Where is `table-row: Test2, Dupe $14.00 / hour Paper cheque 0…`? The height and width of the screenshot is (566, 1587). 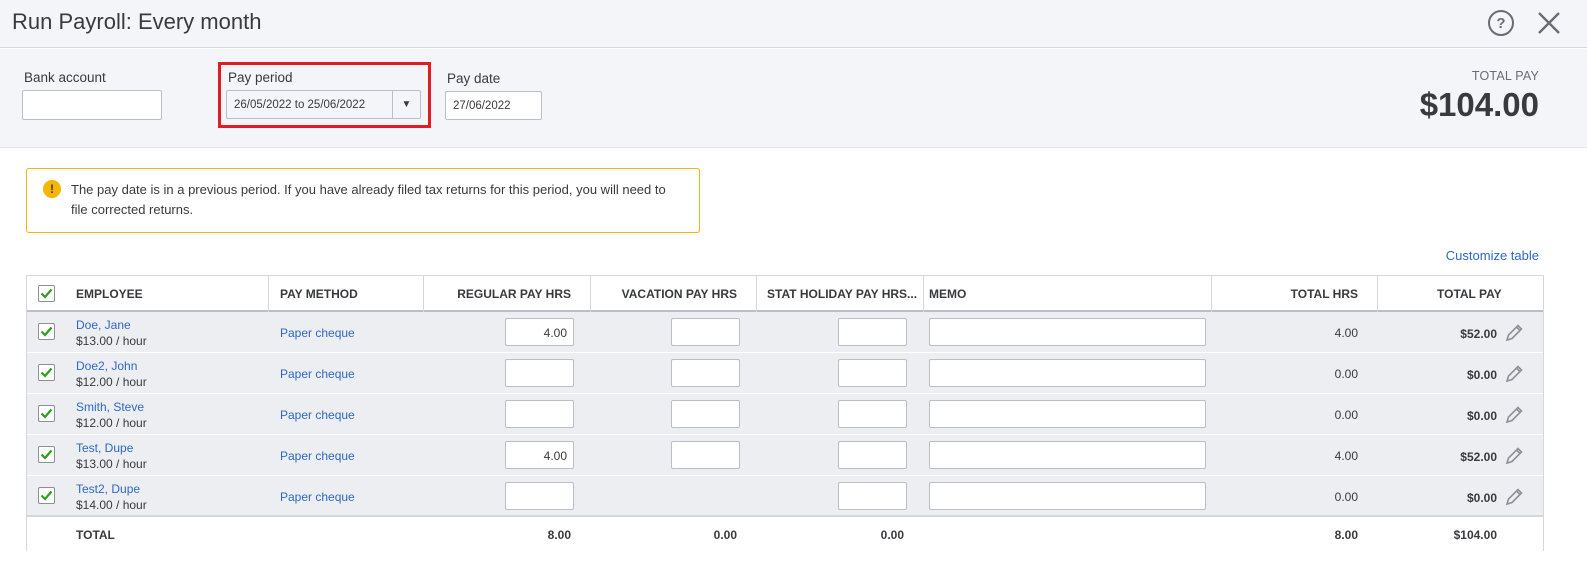
table-row: Test2, Dupe $14.00 / hour Paper cheque 0… is located at coordinates (785, 496).